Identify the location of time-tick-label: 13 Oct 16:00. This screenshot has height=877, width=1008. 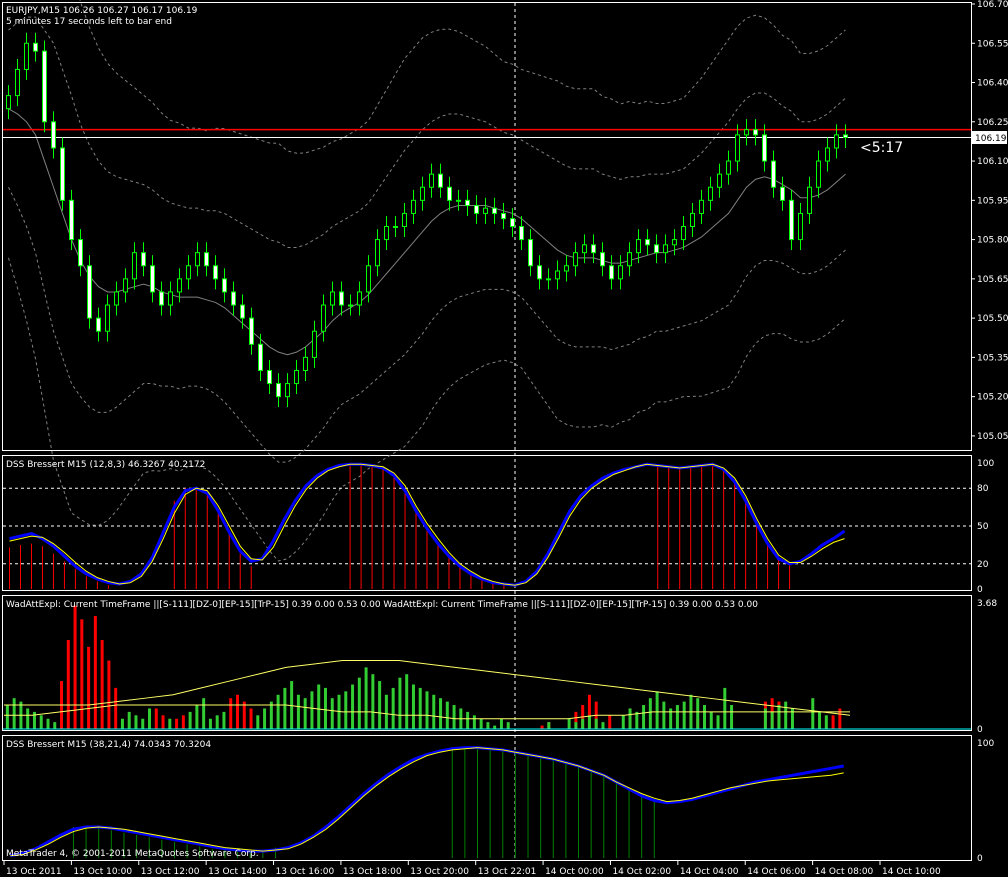
(305, 872).